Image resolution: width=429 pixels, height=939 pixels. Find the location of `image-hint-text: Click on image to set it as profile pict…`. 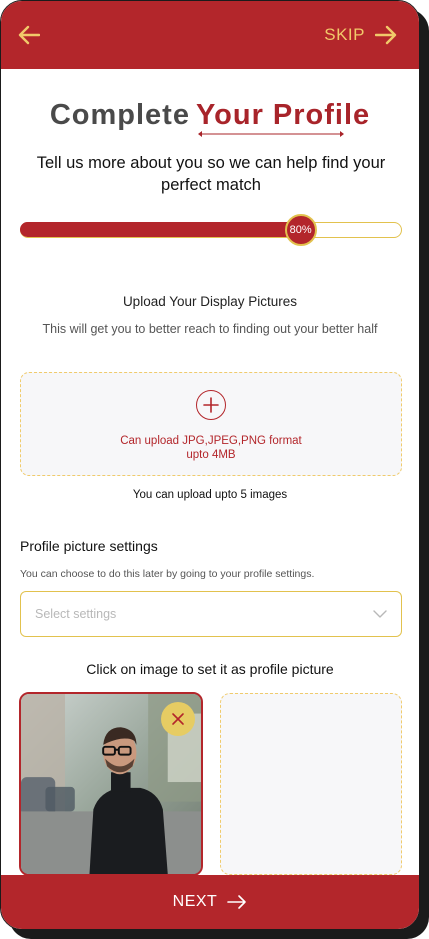

image-hint-text: Click on image to set it as profile pict… is located at coordinates (210, 669).